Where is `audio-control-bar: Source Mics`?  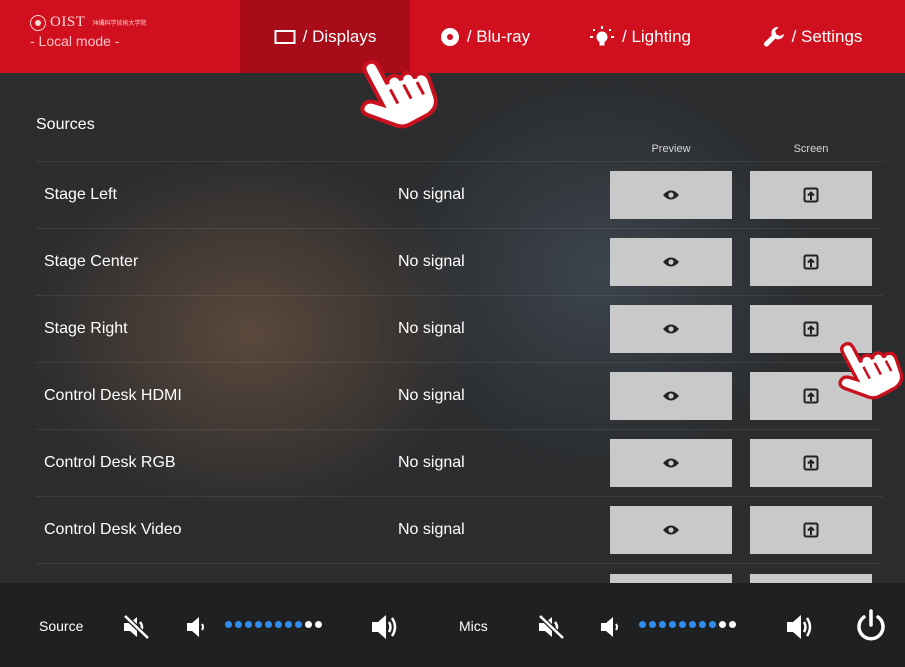 audio-control-bar: Source Mics is located at coordinates (452, 625).